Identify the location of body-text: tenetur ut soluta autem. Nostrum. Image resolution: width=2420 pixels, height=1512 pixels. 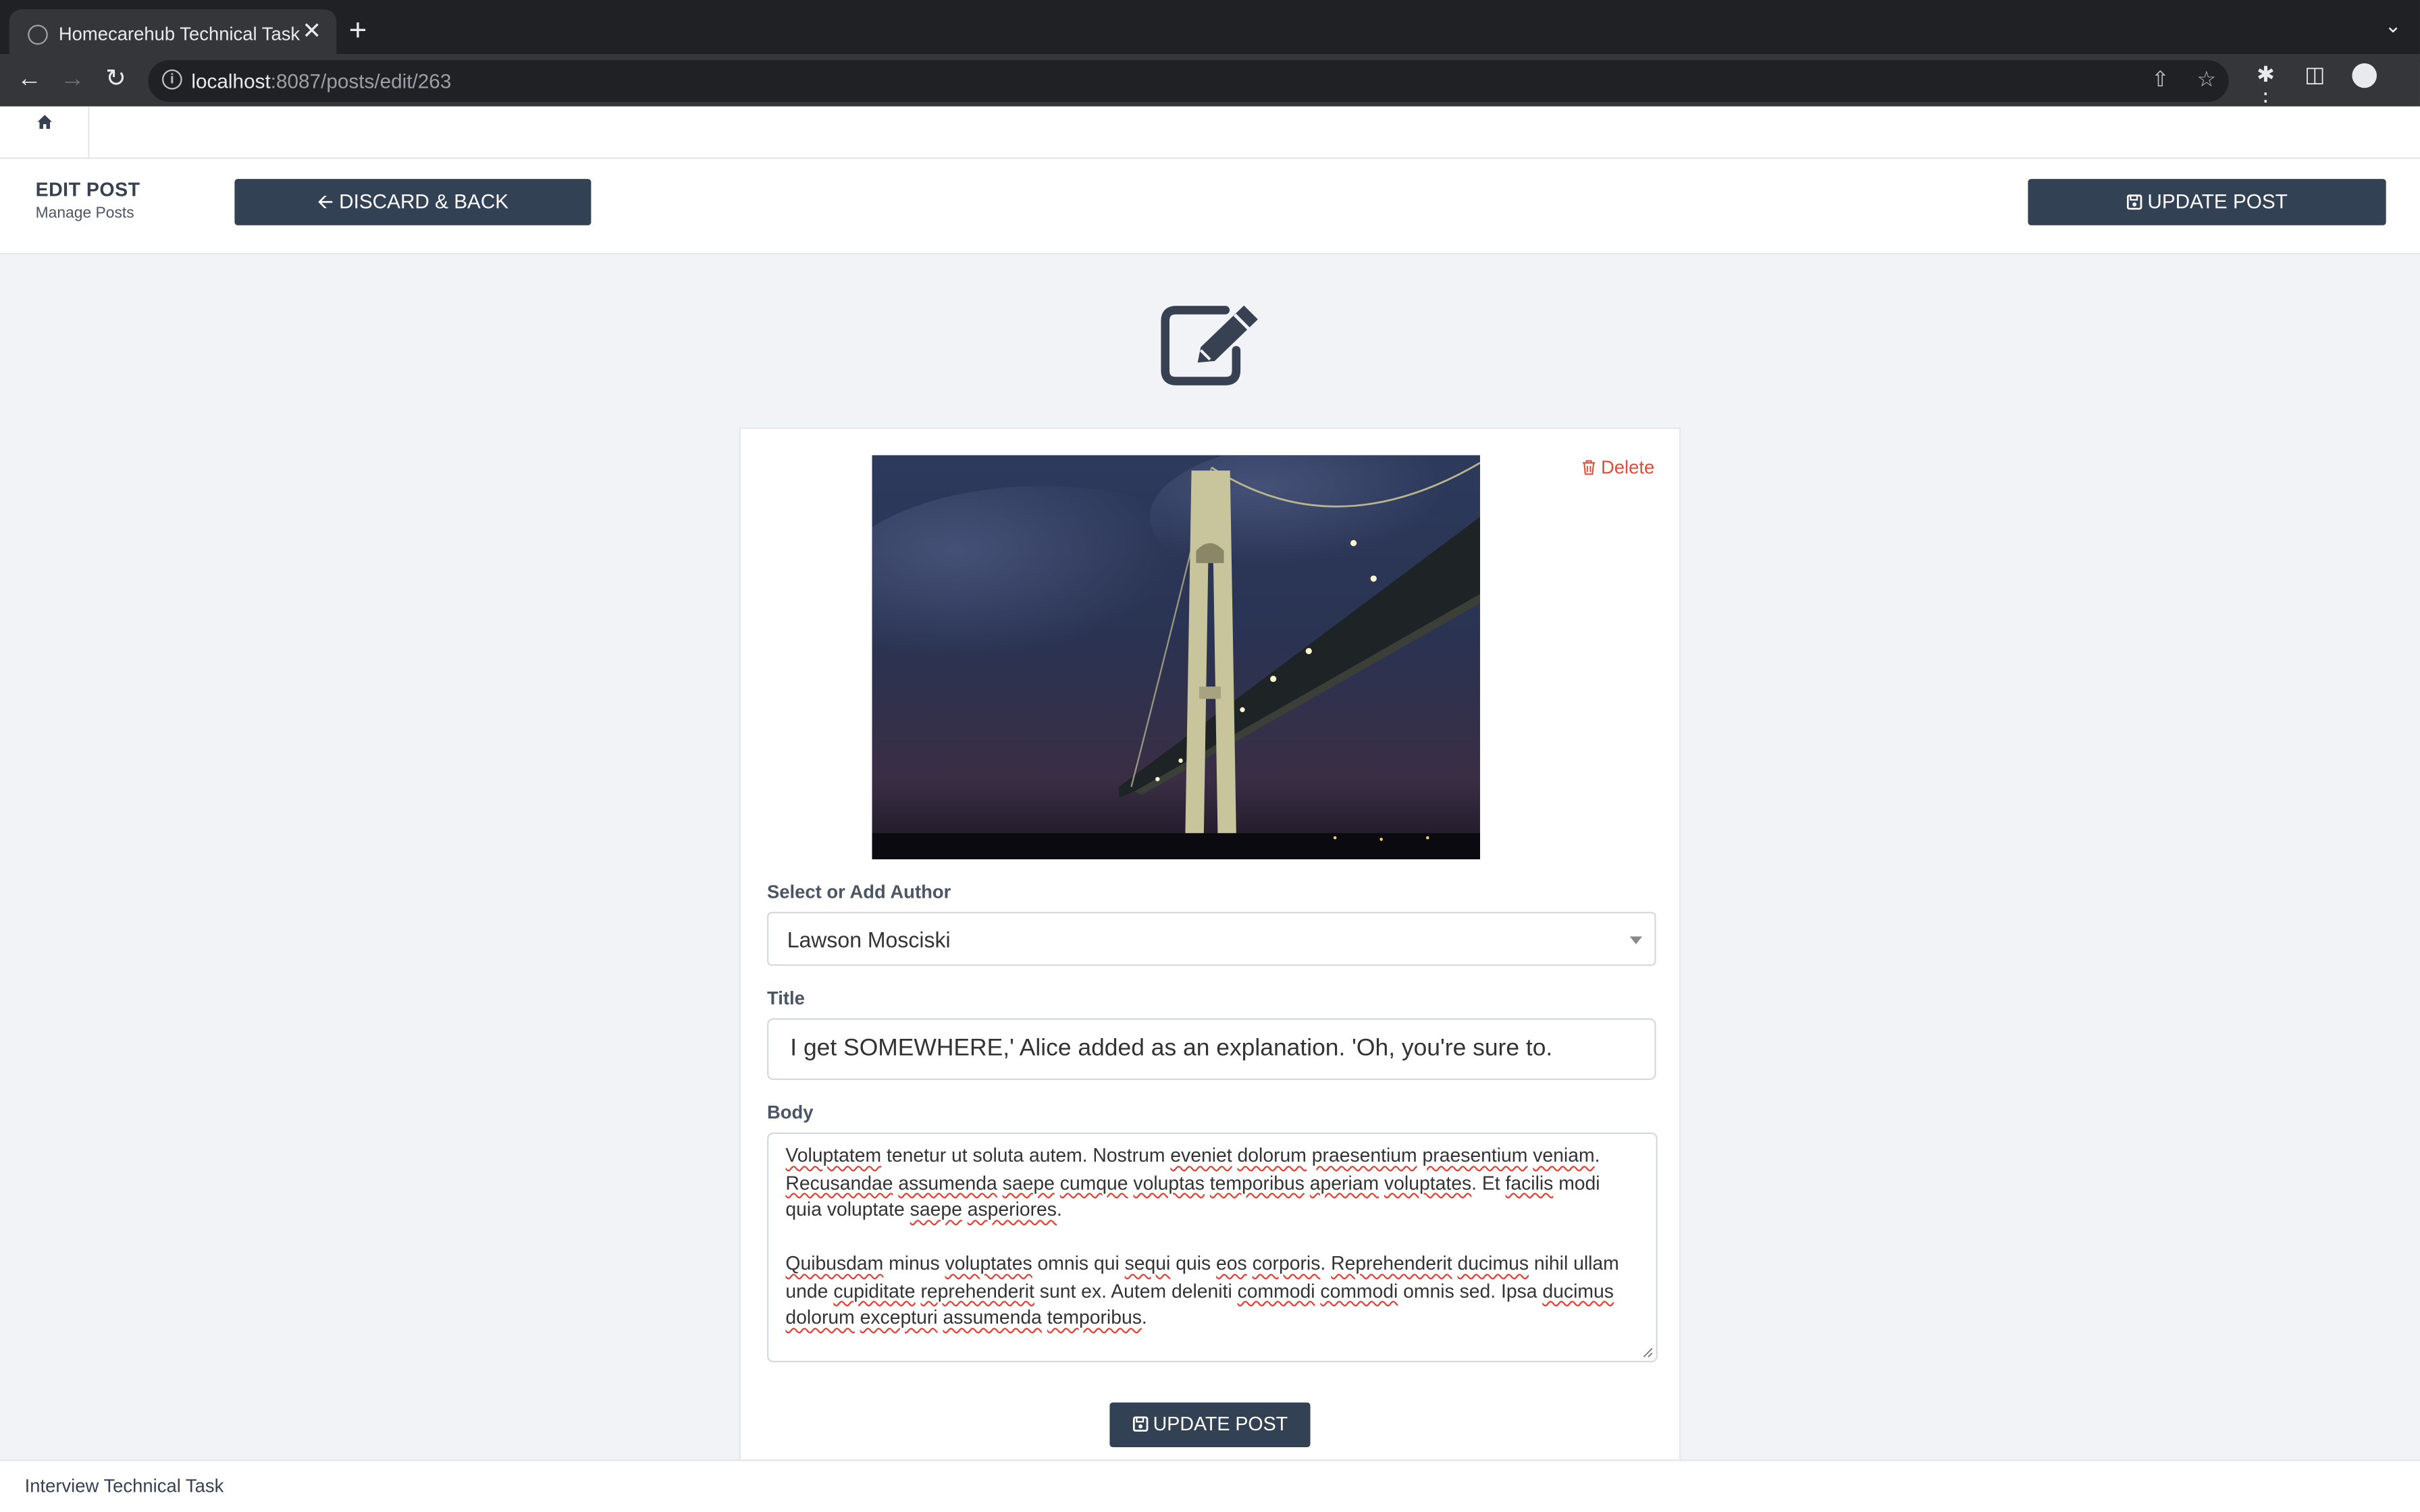
(1026, 1155).